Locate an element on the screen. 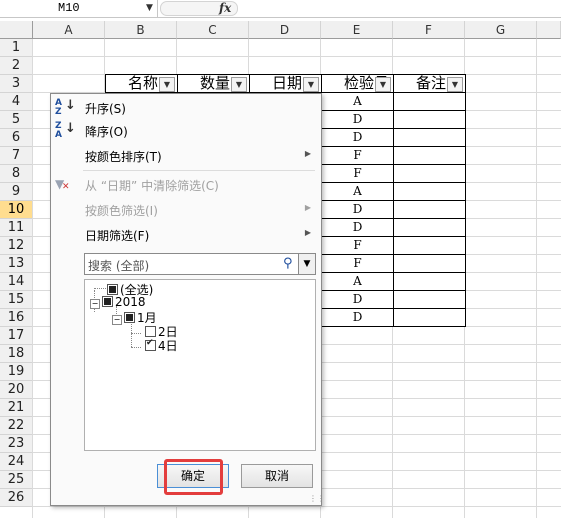  filter-search-input: 搜索 (全部) ⚲ ▼ is located at coordinates (200, 264).